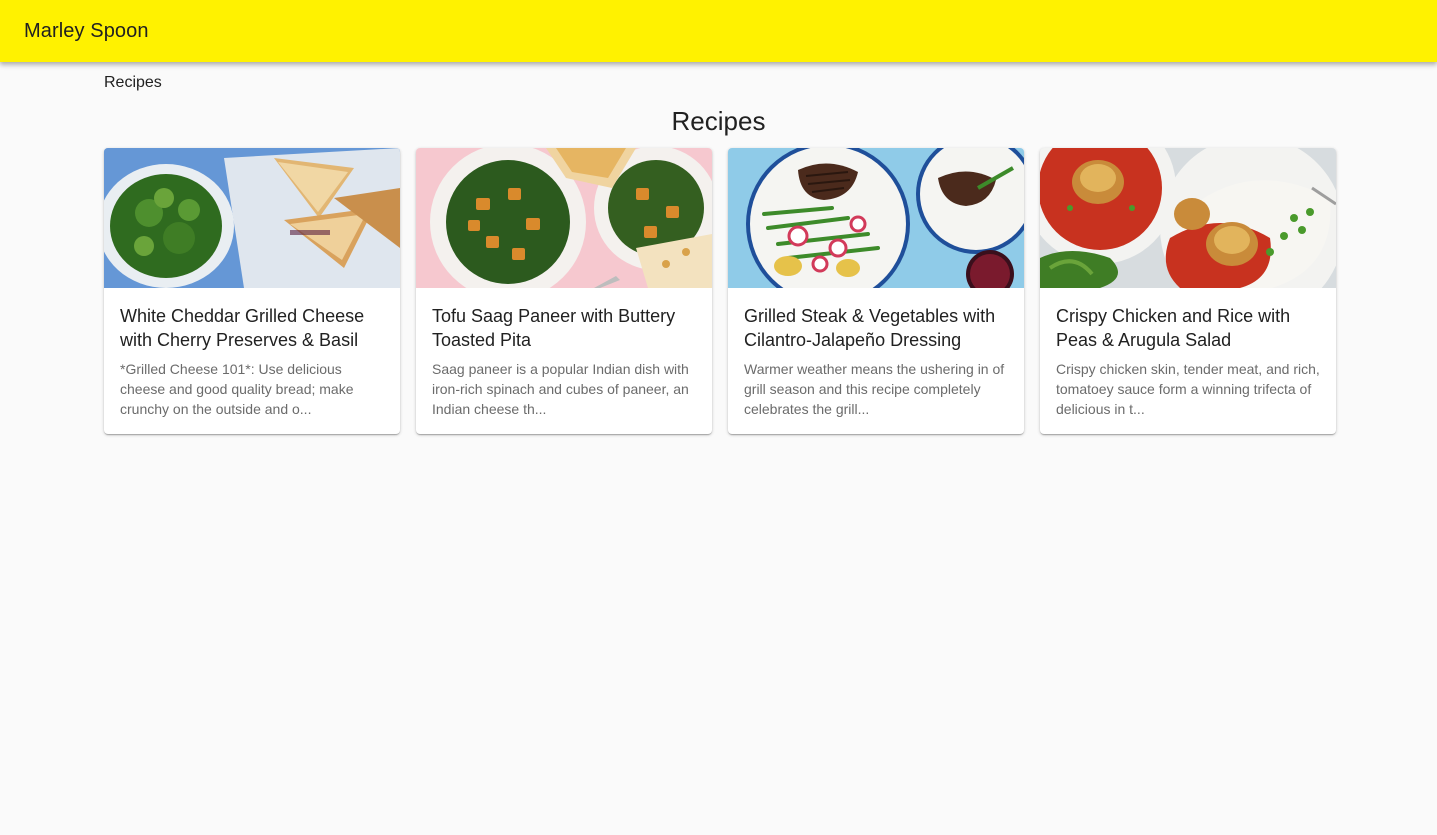 The image size is (1437, 835). What do you see at coordinates (1188, 218) in the screenshot?
I see `crispy-chicken-photo` at bounding box center [1188, 218].